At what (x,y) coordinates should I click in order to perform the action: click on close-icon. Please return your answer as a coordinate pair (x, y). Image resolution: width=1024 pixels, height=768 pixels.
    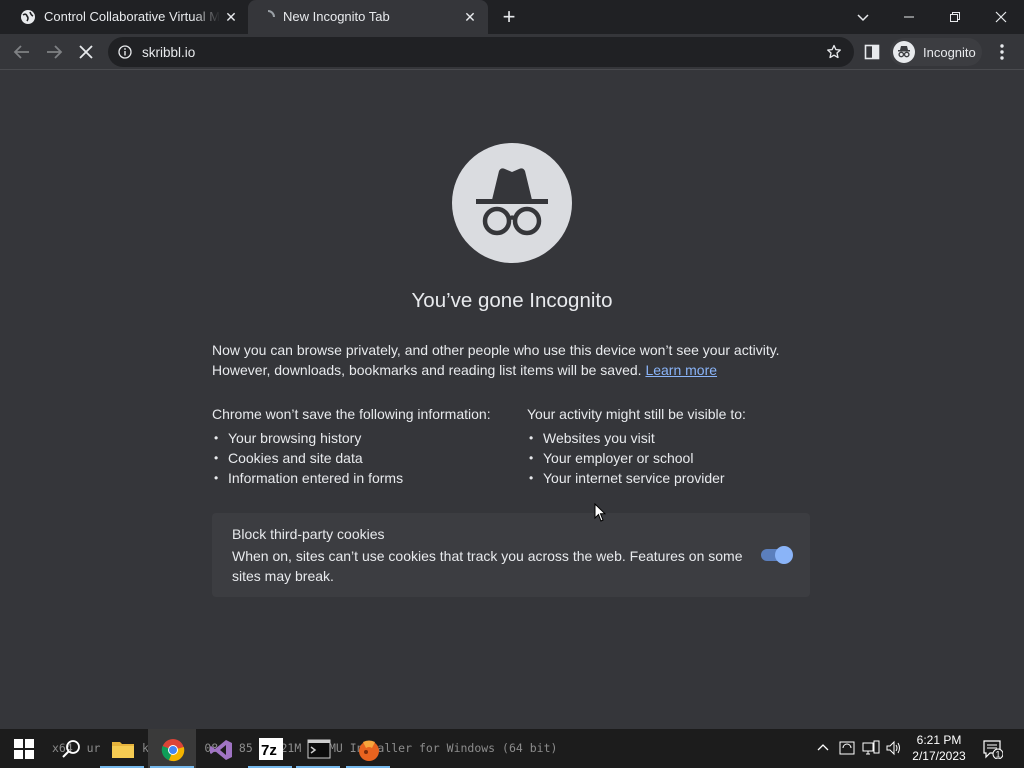
    Looking at the image, I should click on (1001, 17).